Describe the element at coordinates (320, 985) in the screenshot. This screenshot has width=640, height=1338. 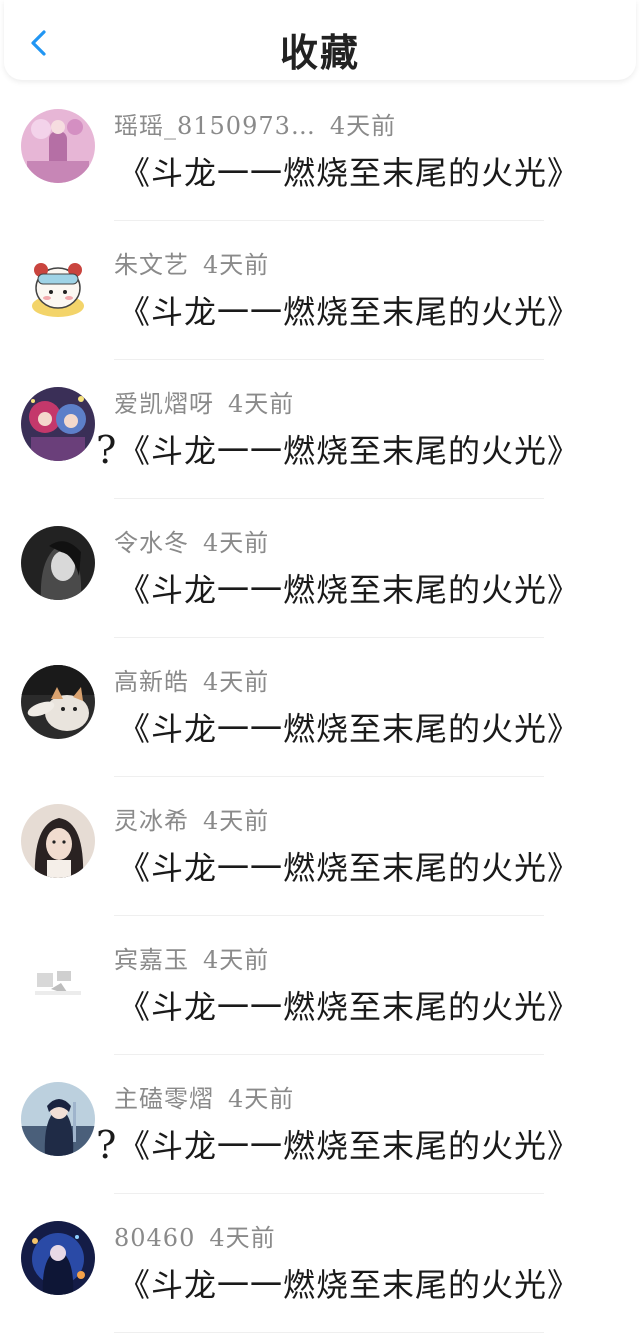
I see `list-item: 宾嘉玉 4天前 《斗龙一一燃烧至末尾的火光》` at that location.